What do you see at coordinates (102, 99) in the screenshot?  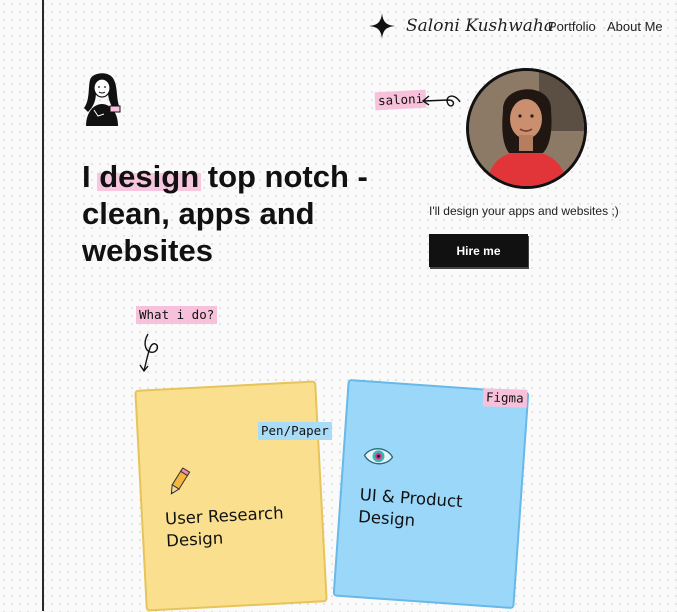 I see `girl-doodle-icon` at bounding box center [102, 99].